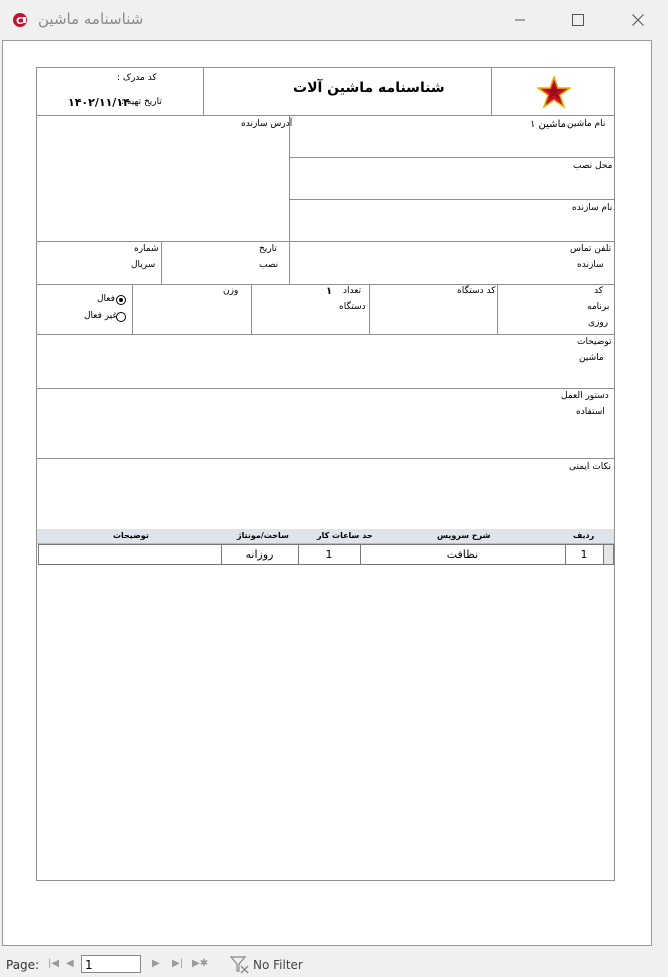 Image resolution: width=668 pixels, height=977 pixels. What do you see at coordinates (464, 535) in the screenshot?
I see `col-header-description: شرح سرویس` at bounding box center [464, 535].